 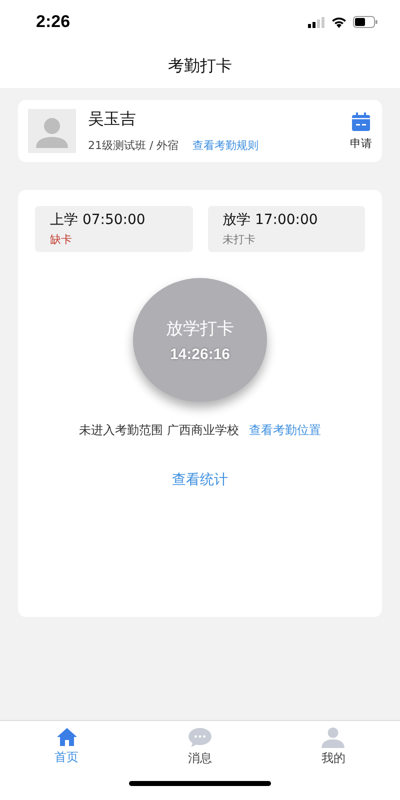 I want to click on slot-time: 放学 17:00:00, so click(x=270, y=220).